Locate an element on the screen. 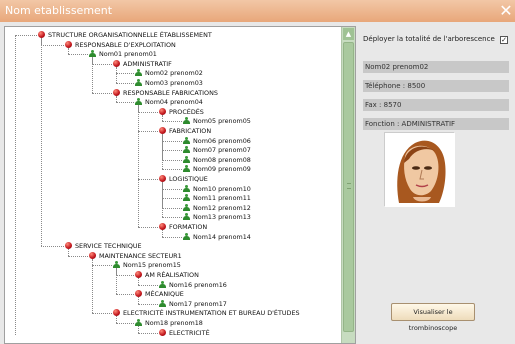  close-icon: ✕ is located at coordinates (506, 11).